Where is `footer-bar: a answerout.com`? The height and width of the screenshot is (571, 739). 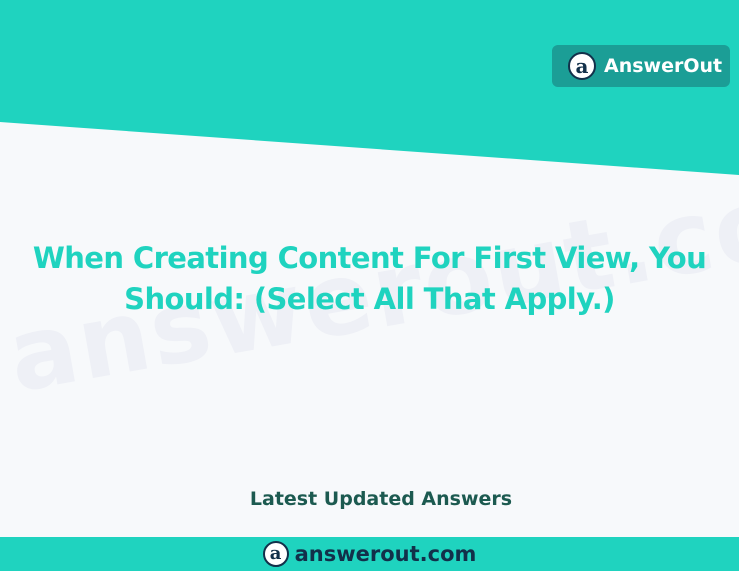
footer-bar: a answerout.com is located at coordinates (369, 554).